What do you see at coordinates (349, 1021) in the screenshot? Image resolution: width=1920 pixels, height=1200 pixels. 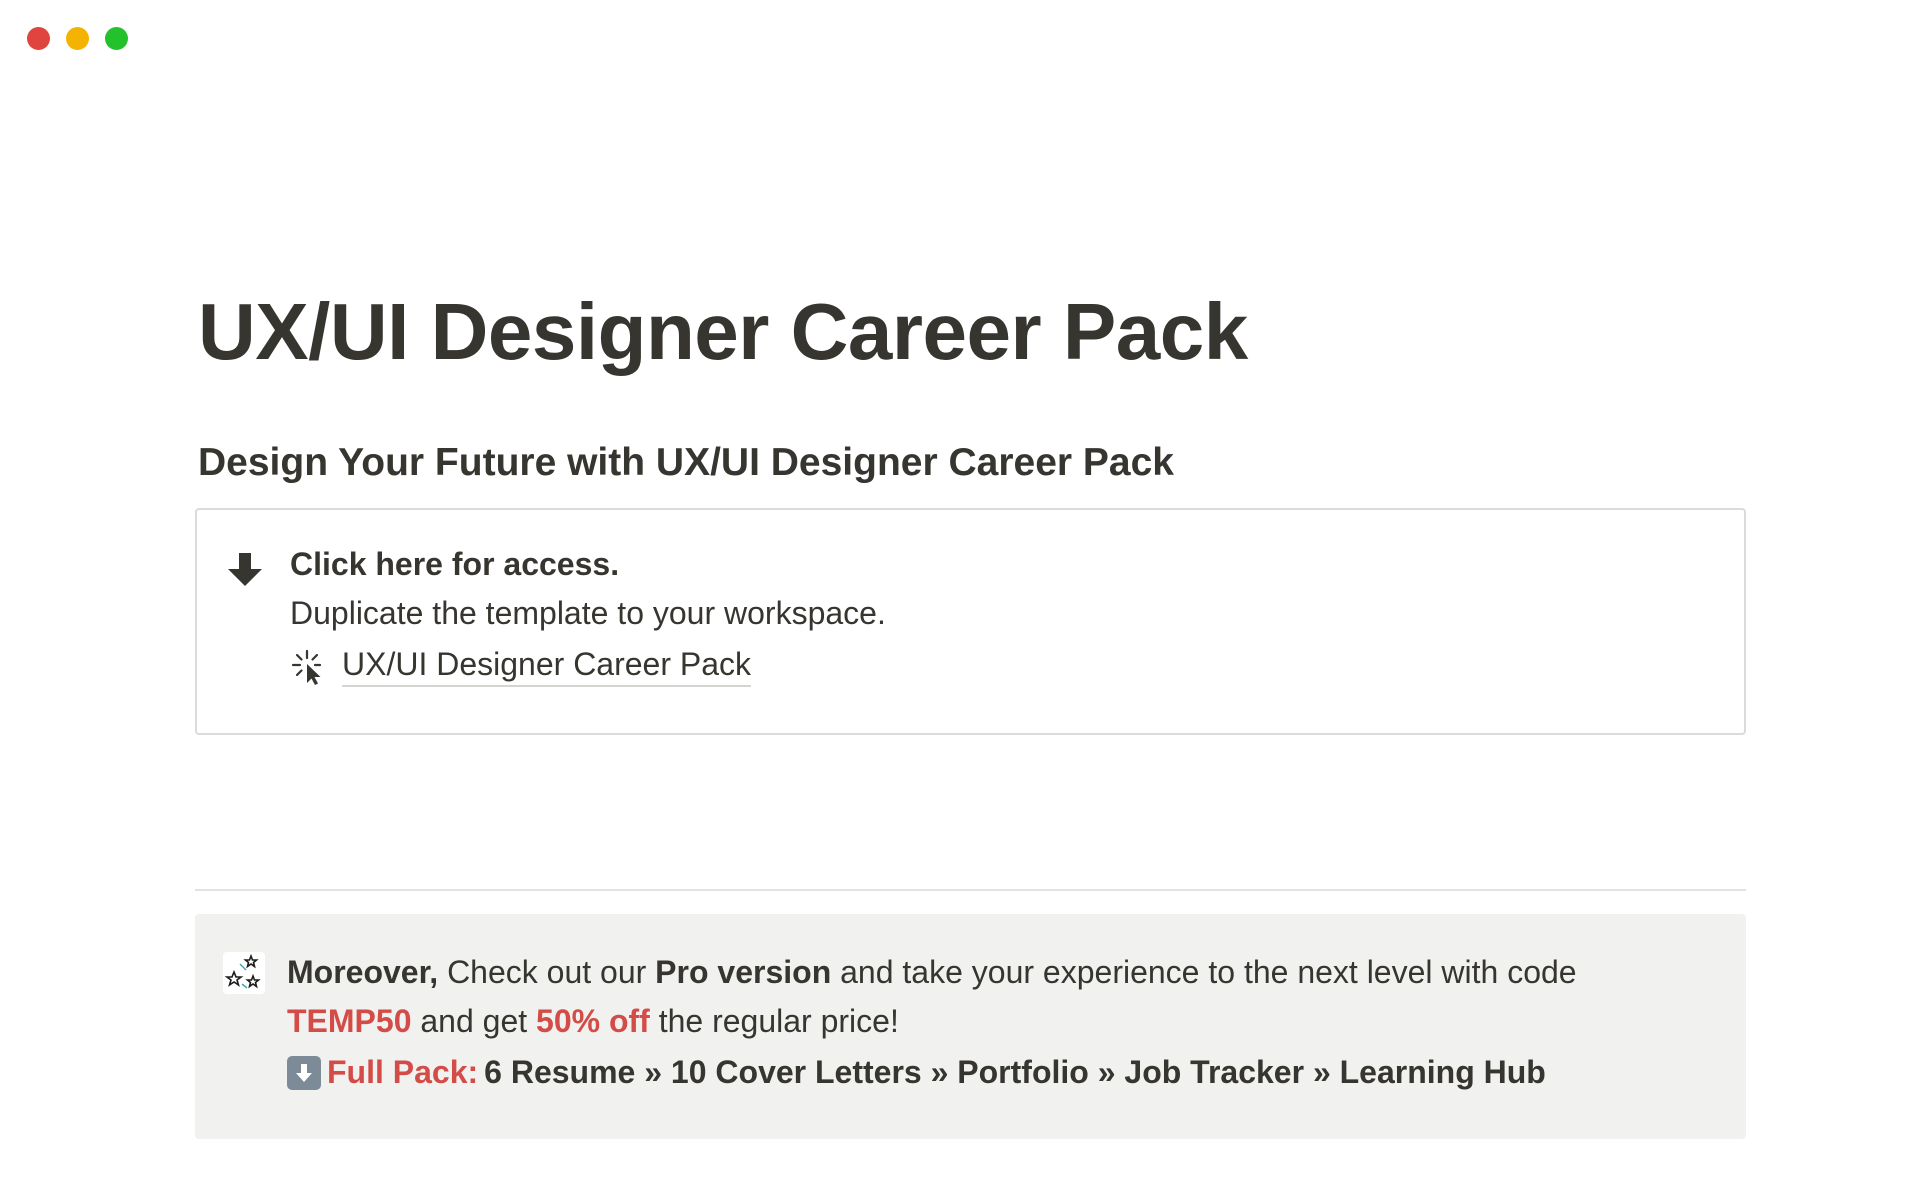 I see `promo-code: TEMP50` at bounding box center [349, 1021].